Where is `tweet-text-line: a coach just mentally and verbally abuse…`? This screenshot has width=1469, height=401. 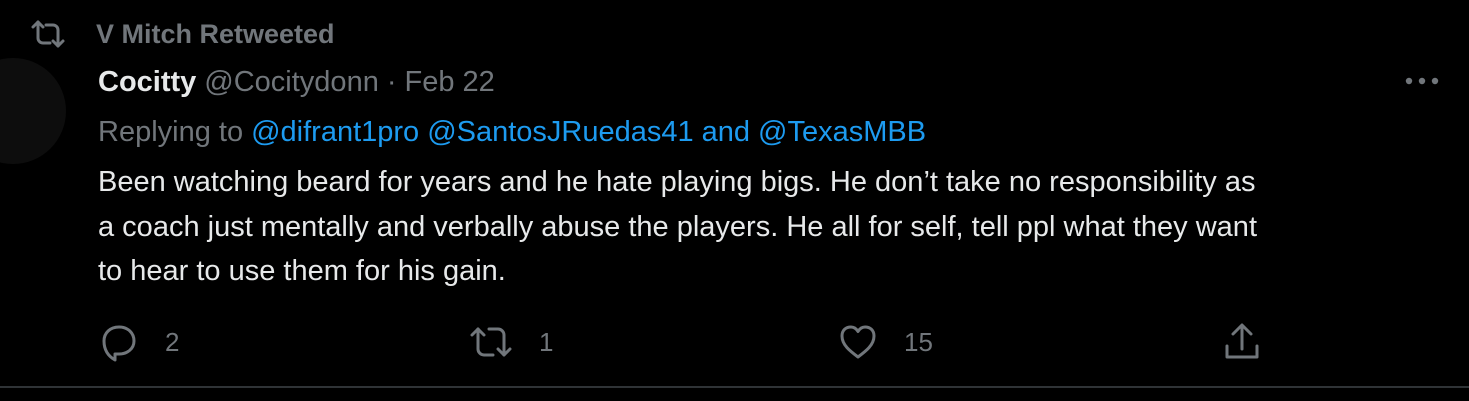
tweet-text-line: a coach just mentally and verbally abuse… is located at coordinates (677, 226).